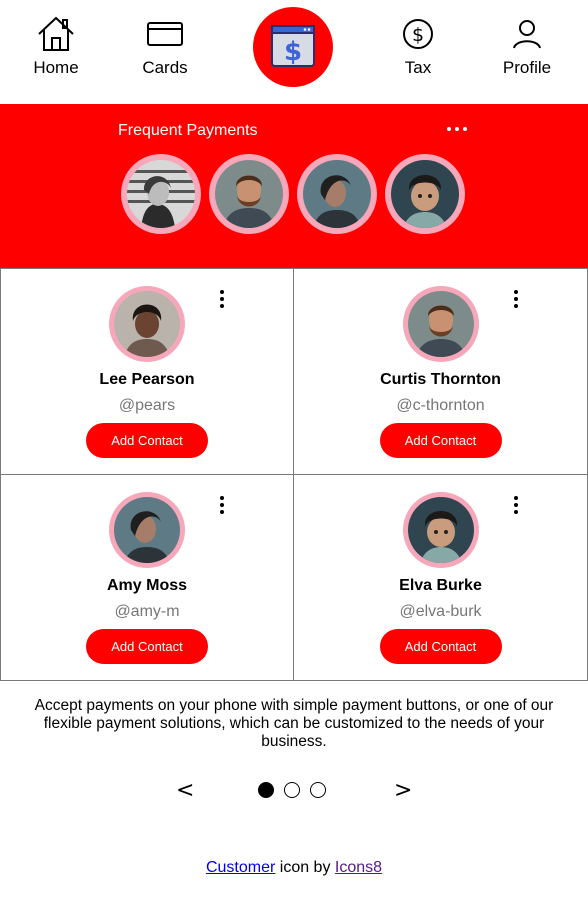 The height and width of the screenshot is (906, 588). I want to click on contact-card: Elva Burke @elva-burk Add Contact, so click(440, 577).